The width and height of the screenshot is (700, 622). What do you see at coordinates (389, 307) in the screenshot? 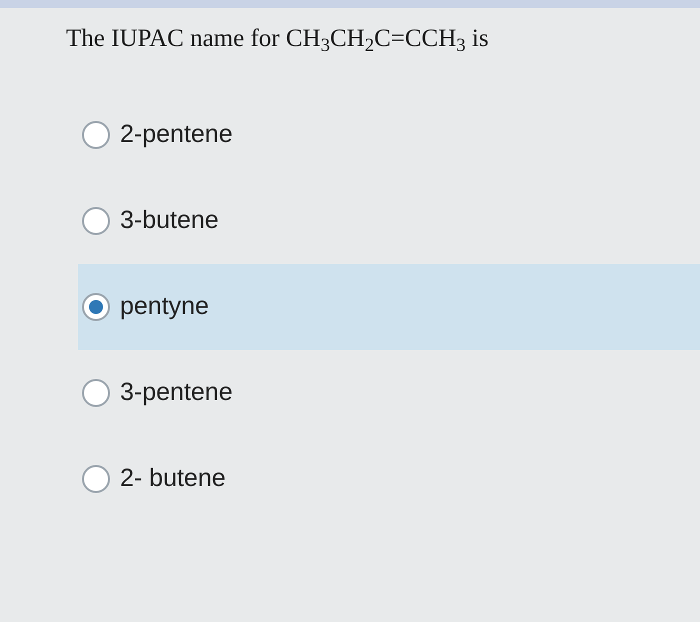
I see `answer-option: pentyne` at bounding box center [389, 307].